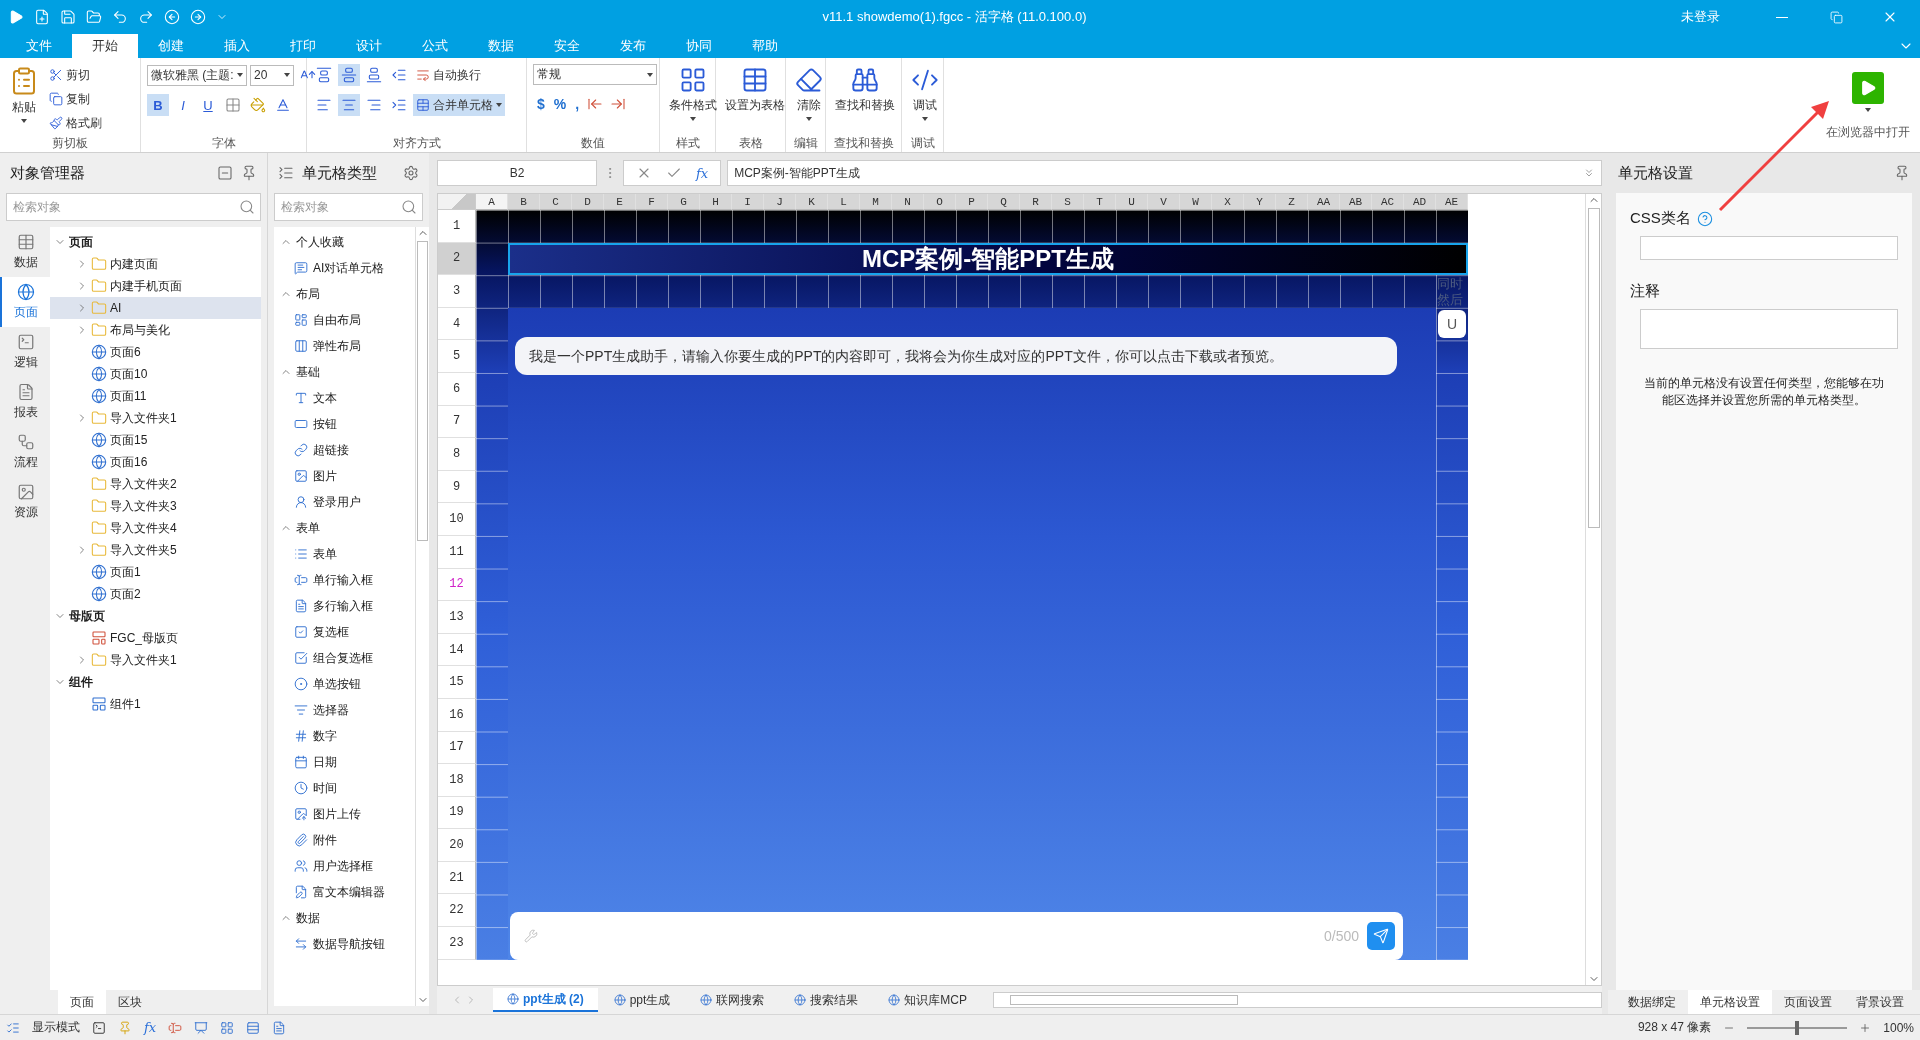  What do you see at coordinates (155, 396) in the screenshot?
I see `tree-item: 页面11` at bounding box center [155, 396].